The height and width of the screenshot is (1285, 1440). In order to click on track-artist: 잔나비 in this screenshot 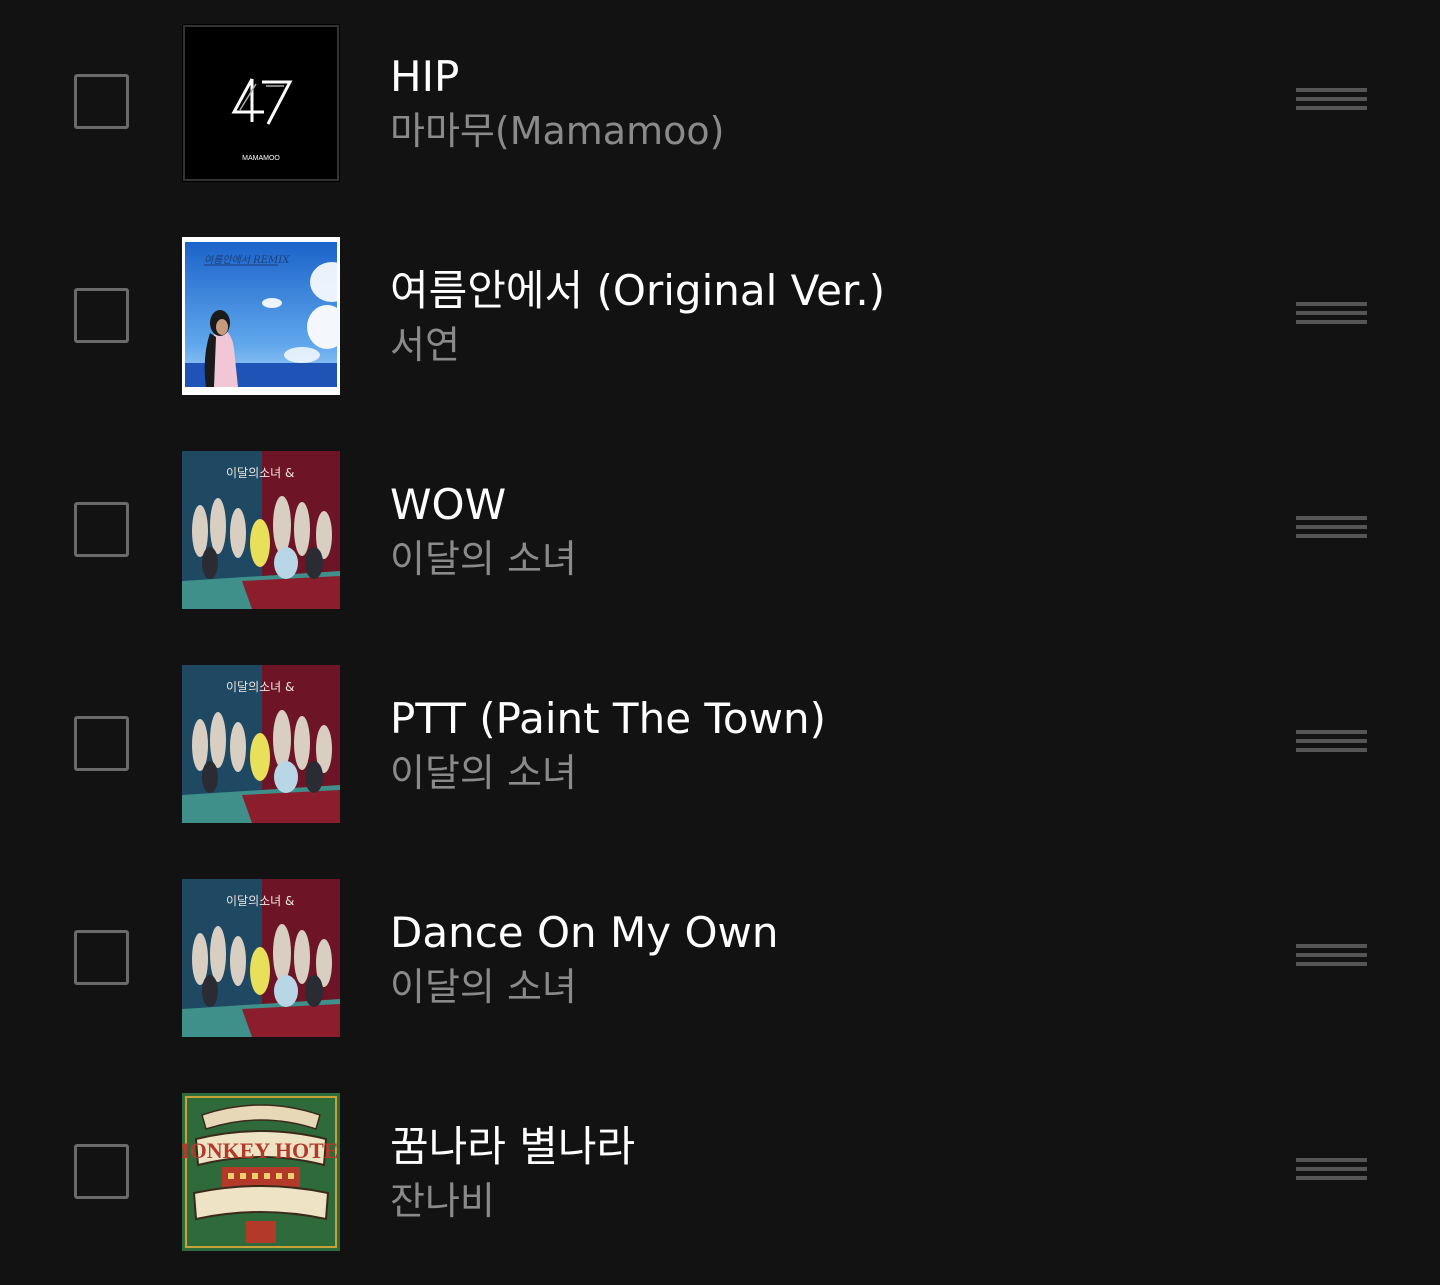, I will do `click(442, 1201)`.